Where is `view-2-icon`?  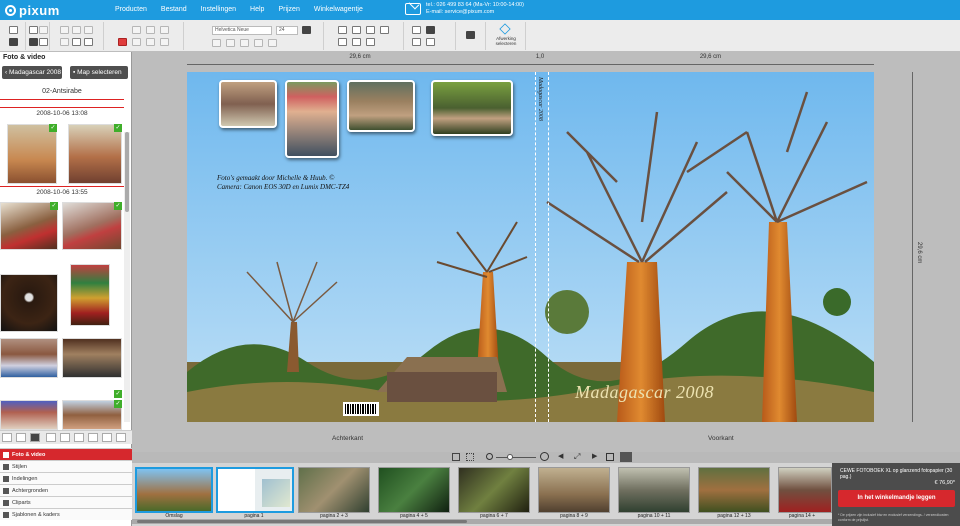 view-2-icon is located at coordinates (65, 437).